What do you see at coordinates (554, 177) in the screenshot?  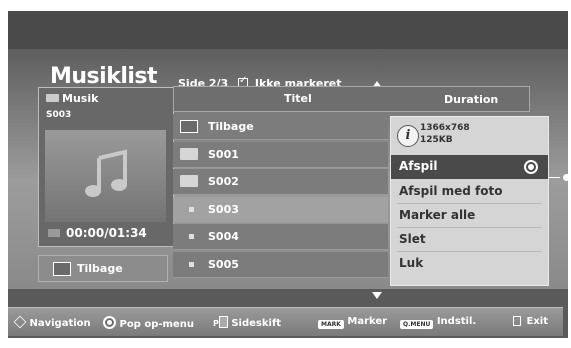 I see `pointer-leader-line` at bounding box center [554, 177].